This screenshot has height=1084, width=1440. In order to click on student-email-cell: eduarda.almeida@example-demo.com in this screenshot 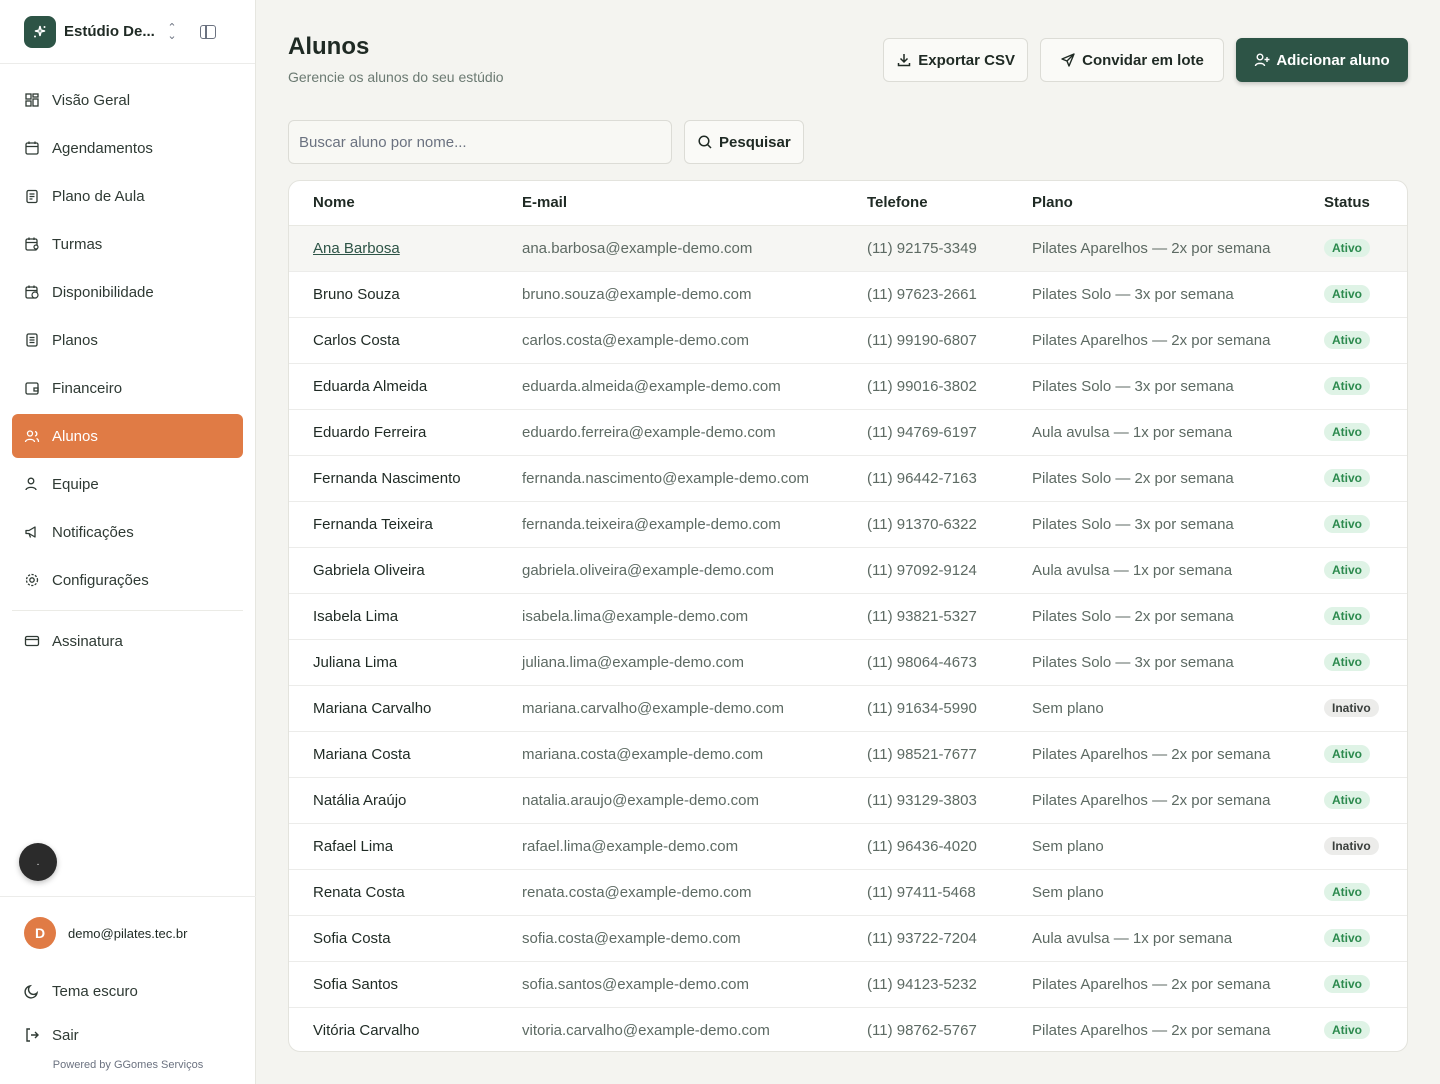, I will do `click(694, 386)`.